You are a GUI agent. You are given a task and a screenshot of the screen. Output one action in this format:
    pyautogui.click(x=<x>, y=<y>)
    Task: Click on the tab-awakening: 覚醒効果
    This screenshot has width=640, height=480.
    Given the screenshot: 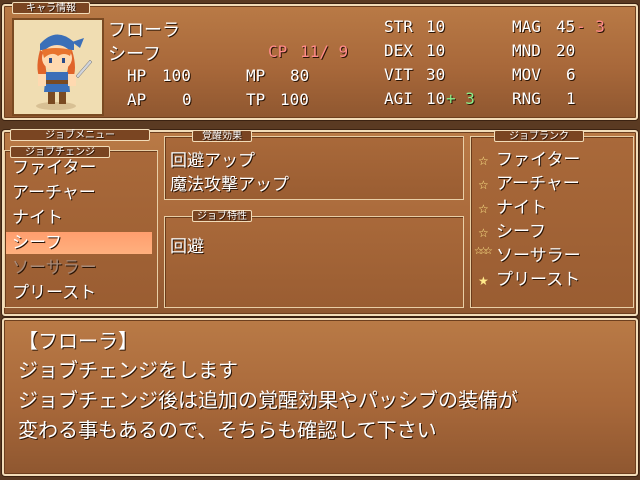 What is the action you would take?
    pyautogui.click(x=222, y=136)
    